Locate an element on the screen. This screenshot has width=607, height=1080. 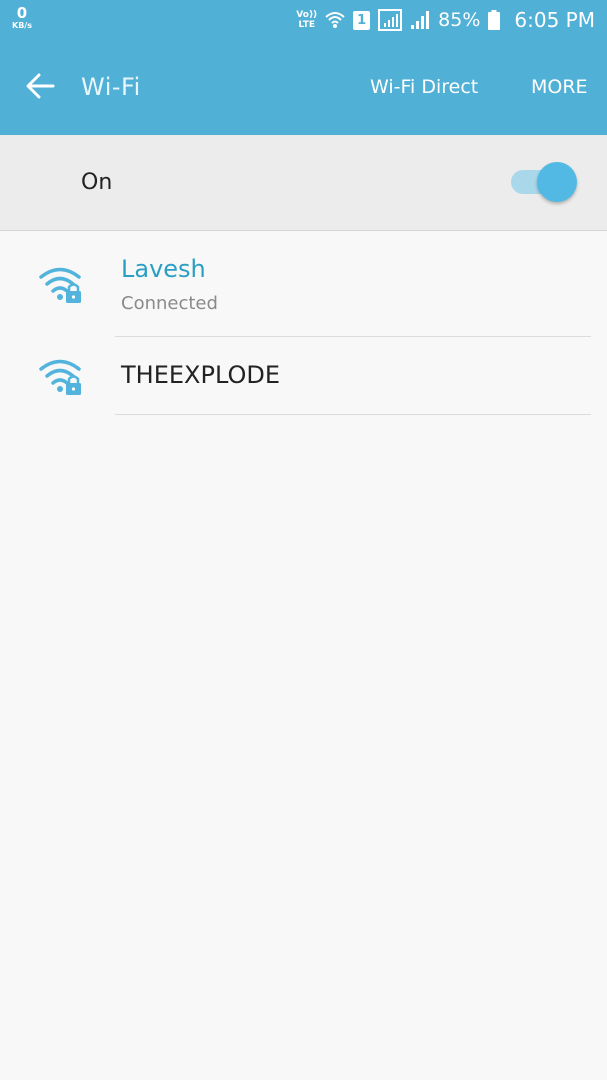
page-title: Wi-Fi is located at coordinates (111, 87).